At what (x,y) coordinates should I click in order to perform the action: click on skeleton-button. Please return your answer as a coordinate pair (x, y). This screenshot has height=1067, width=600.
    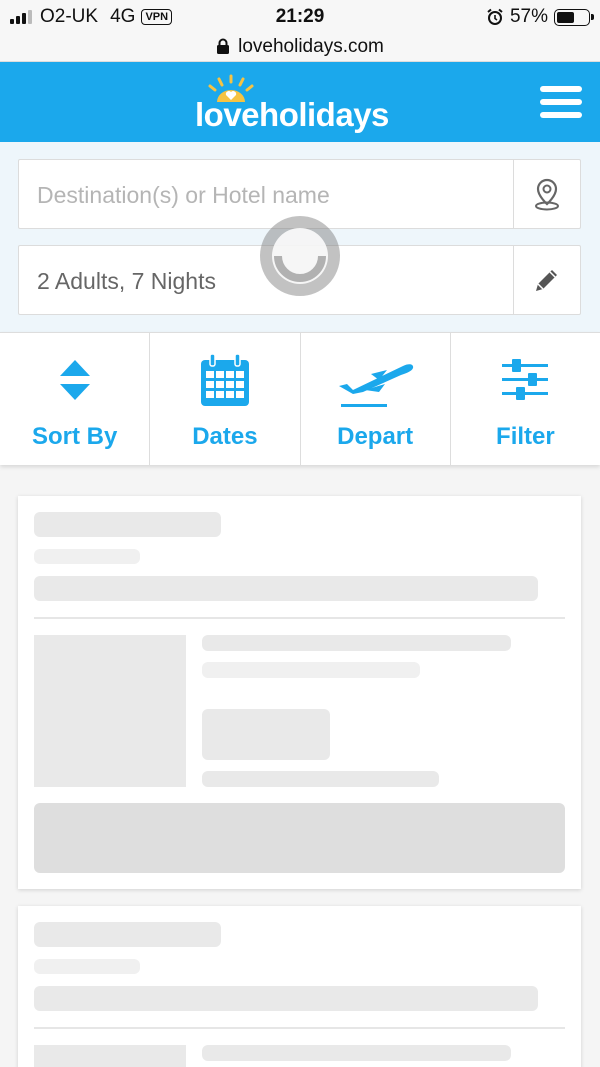
    Looking at the image, I should click on (299, 838).